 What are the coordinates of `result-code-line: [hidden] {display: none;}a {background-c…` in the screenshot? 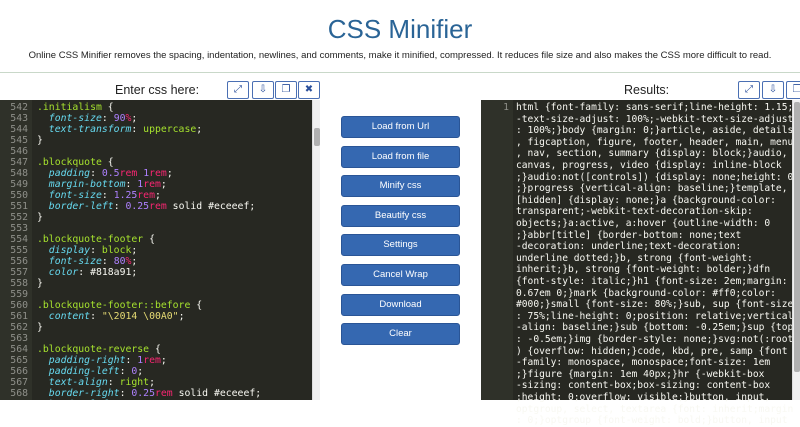 It's located at (646, 200).